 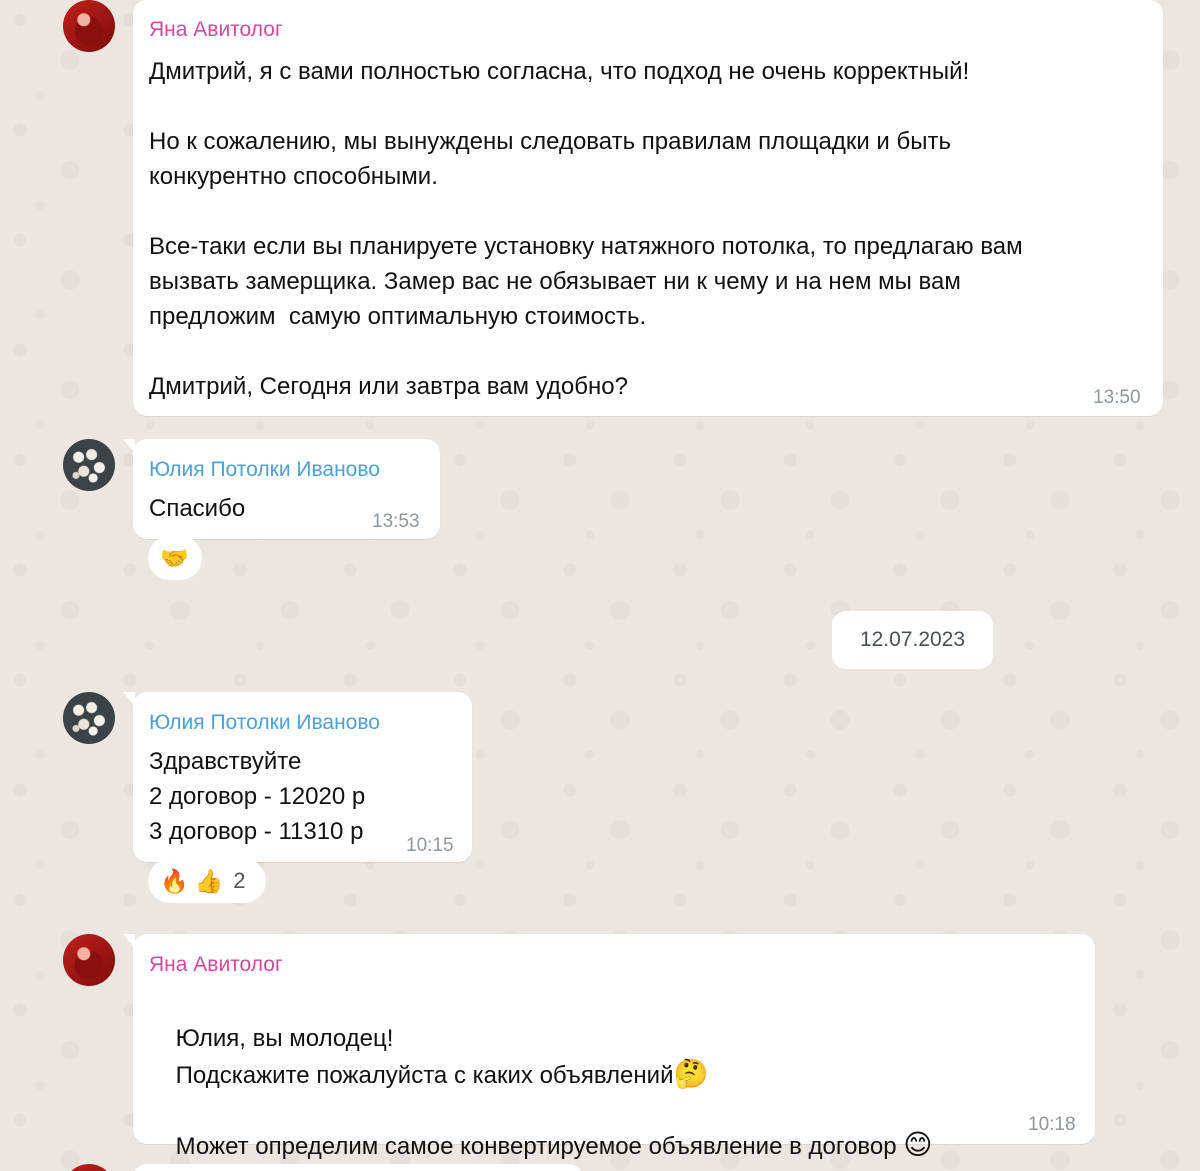 What do you see at coordinates (430, 845) in the screenshot?
I see `message-time: 10:15` at bounding box center [430, 845].